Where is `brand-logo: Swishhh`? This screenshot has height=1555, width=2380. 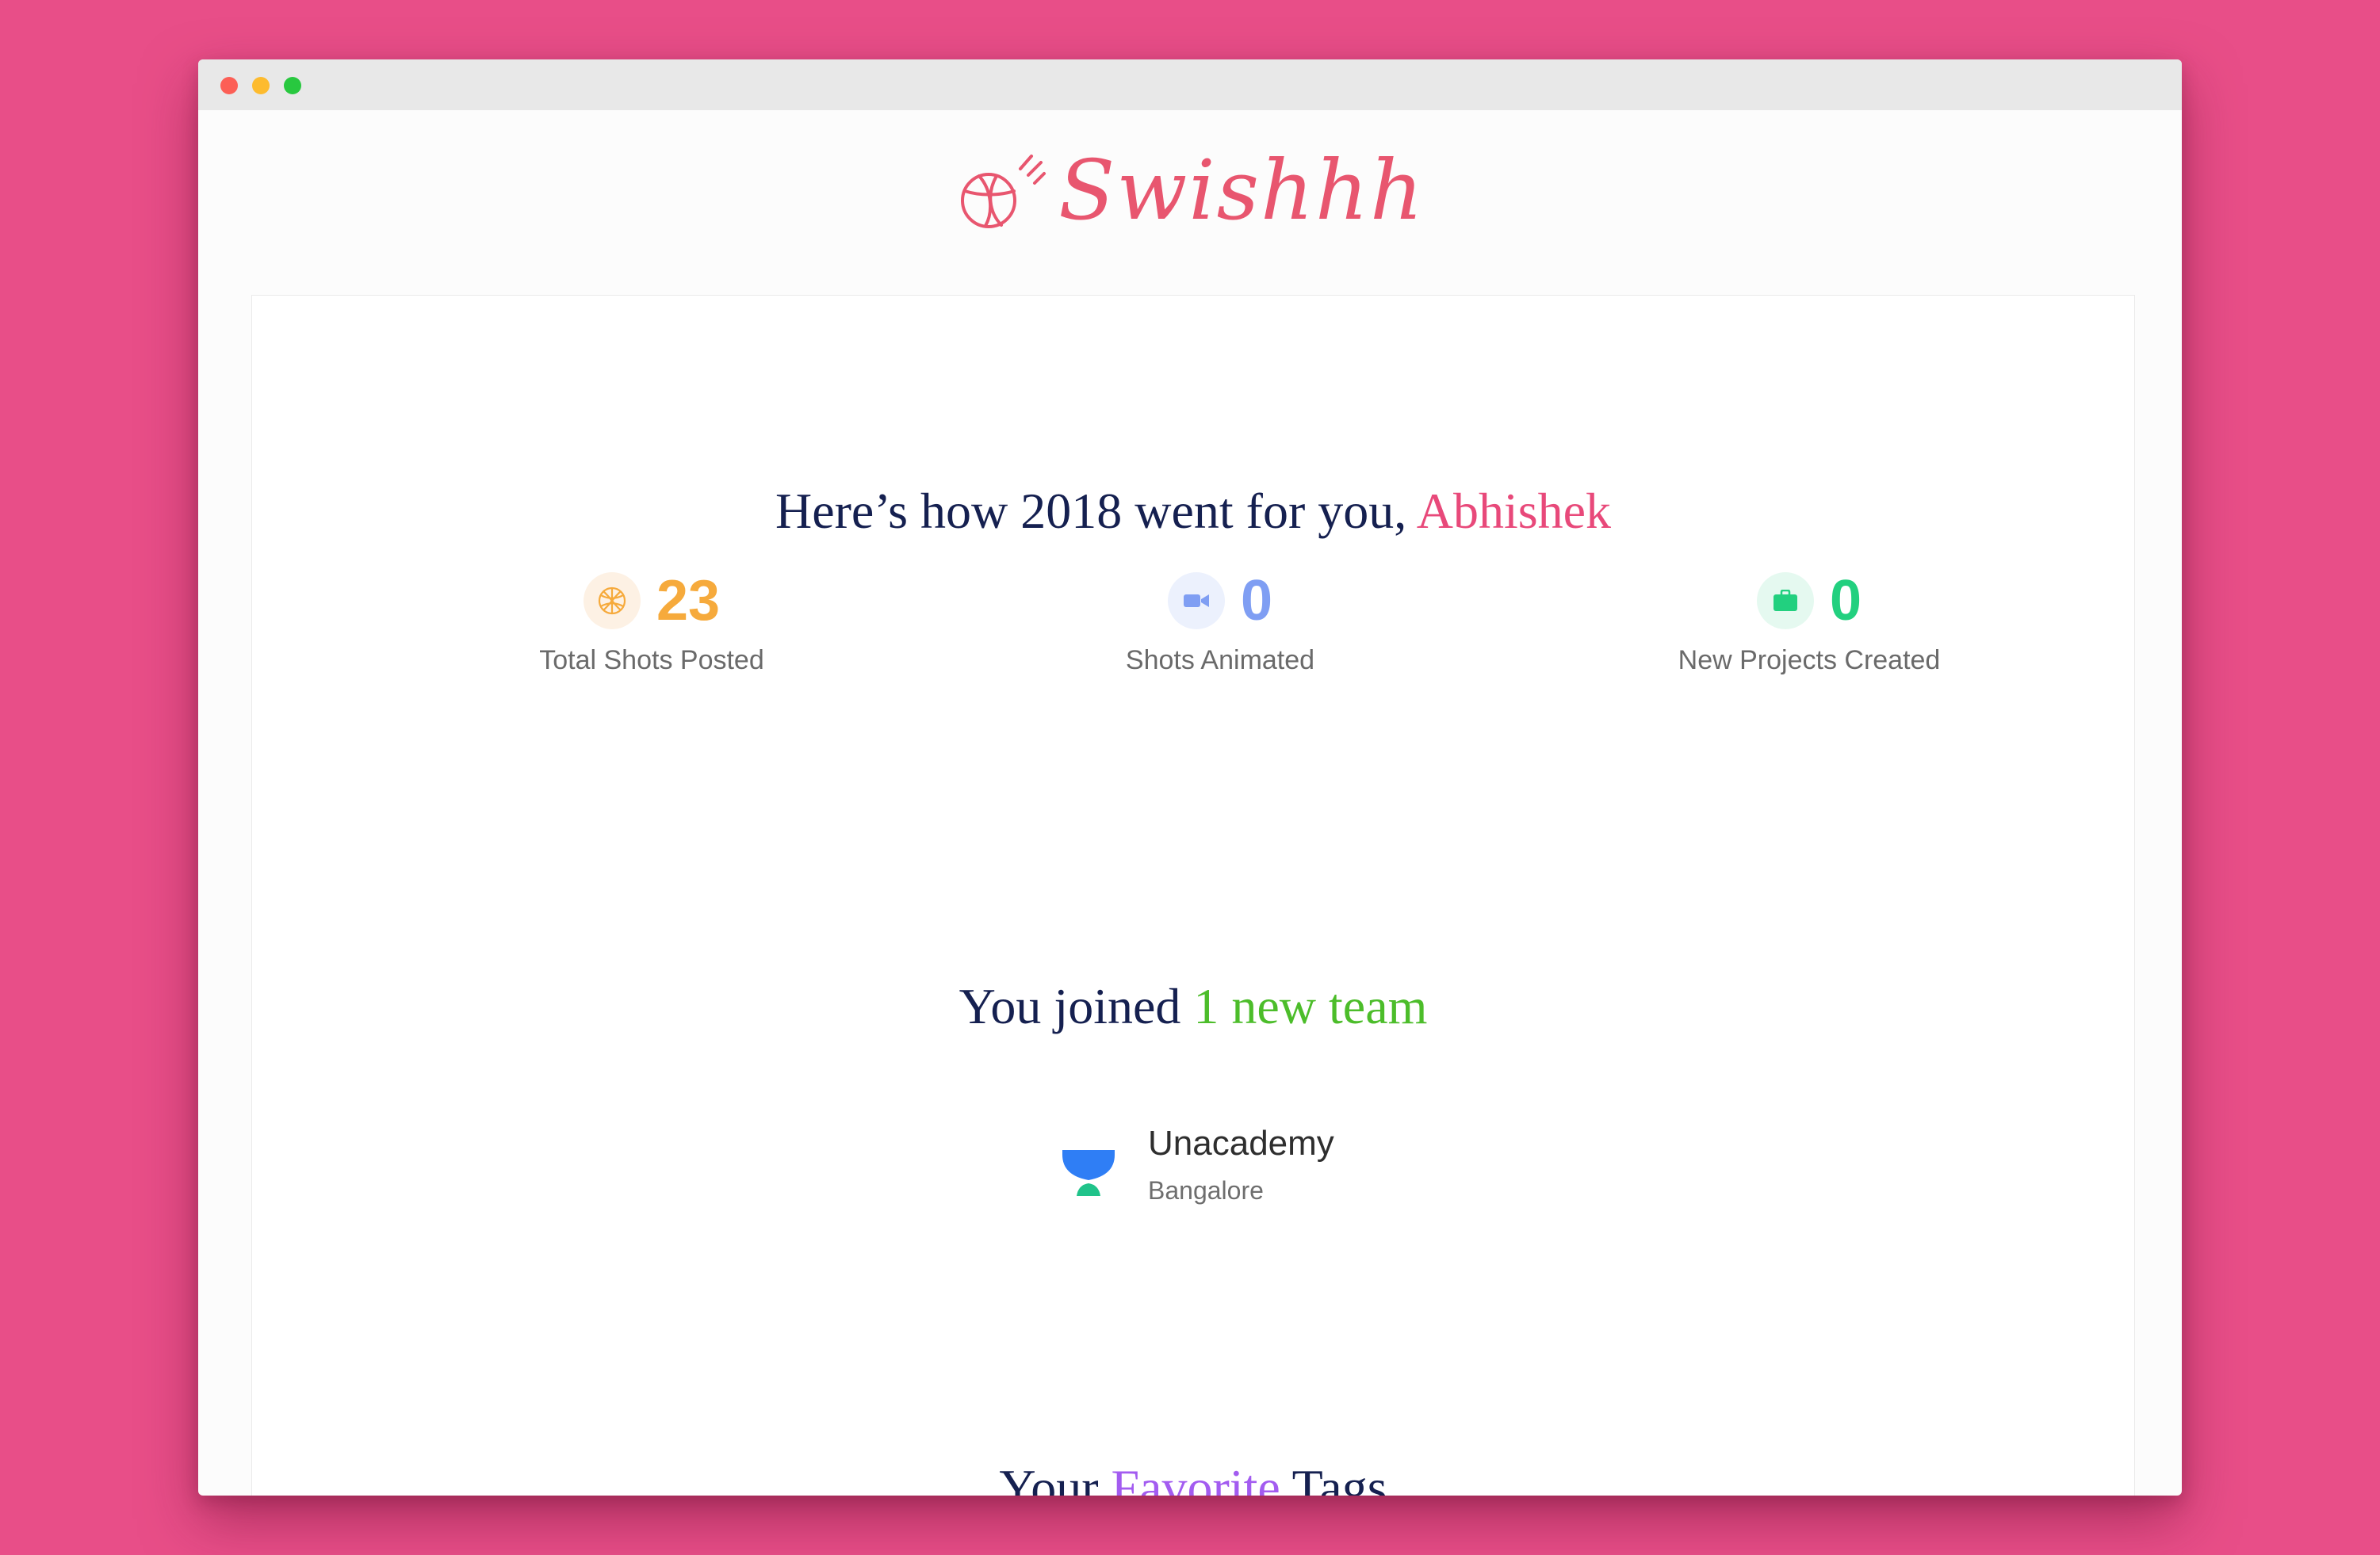 brand-logo: Swishhh is located at coordinates (1190, 190).